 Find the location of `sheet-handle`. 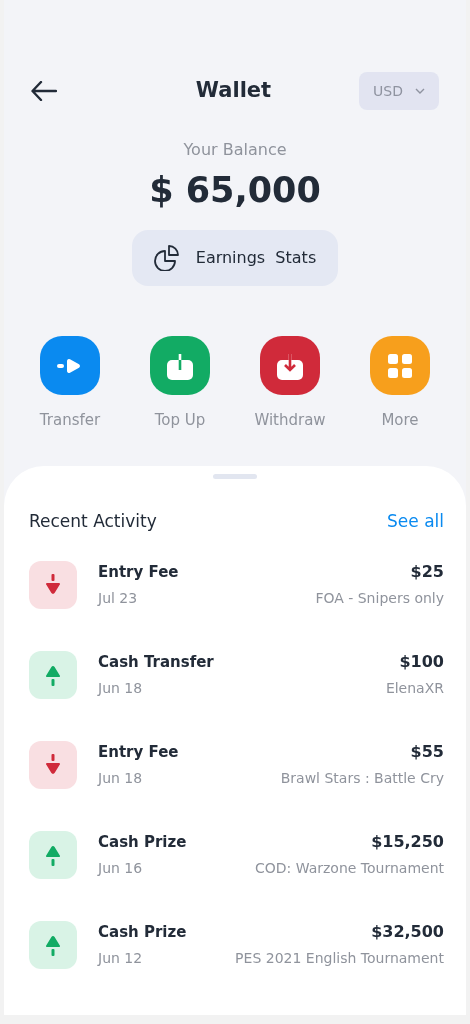

sheet-handle is located at coordinates (235, 476).